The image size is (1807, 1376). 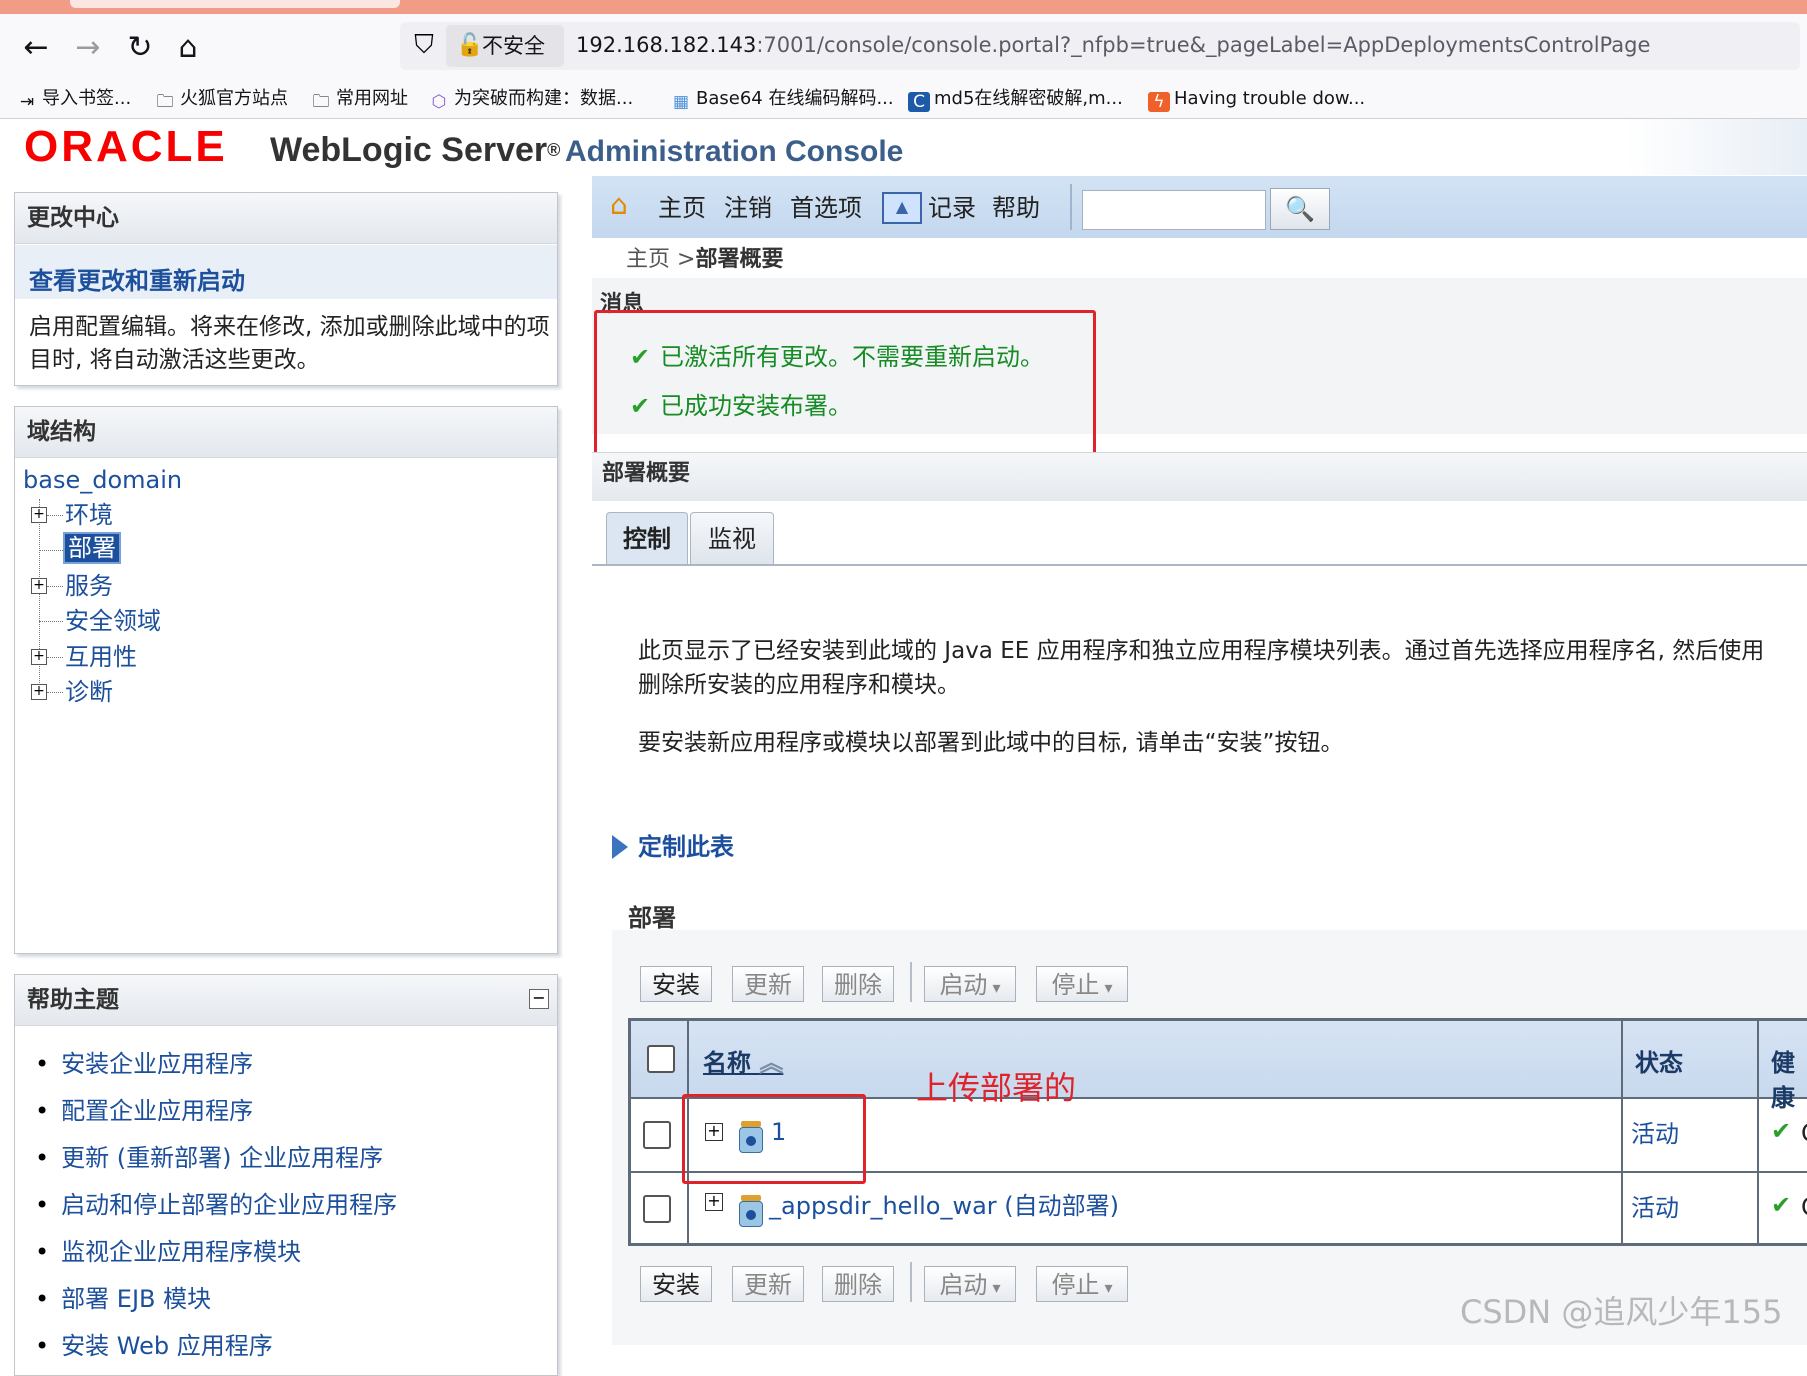 What do you see at coordinates (620, 847) in the screenshot?
I see `expand-triangle-icon` at bounding box center [620, 847].